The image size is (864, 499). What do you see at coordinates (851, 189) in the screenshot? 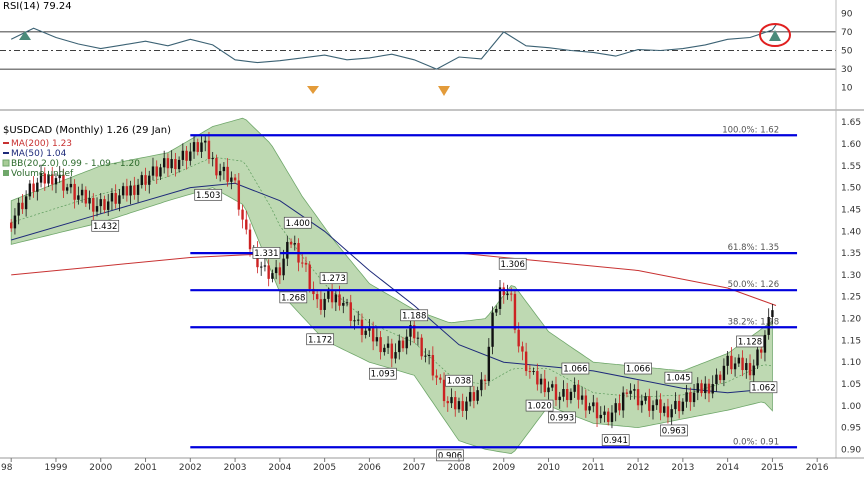
I see `price-tick-label: 1.50` at bounding box center [851, 189].